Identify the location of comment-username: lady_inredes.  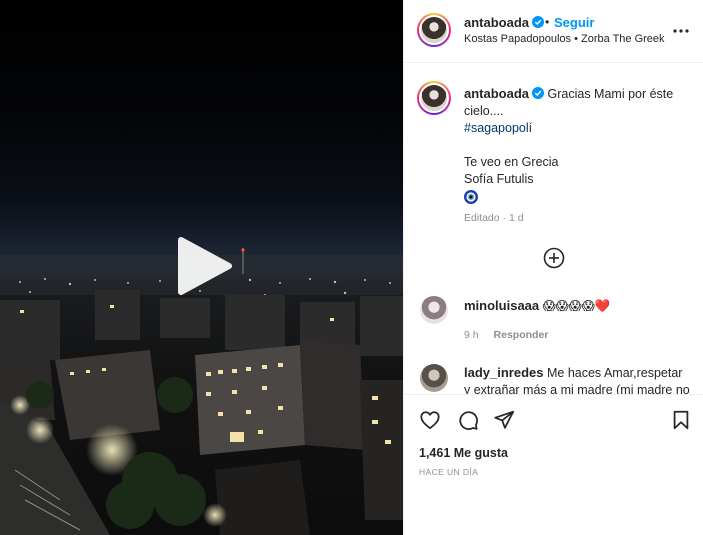
(504, 372).